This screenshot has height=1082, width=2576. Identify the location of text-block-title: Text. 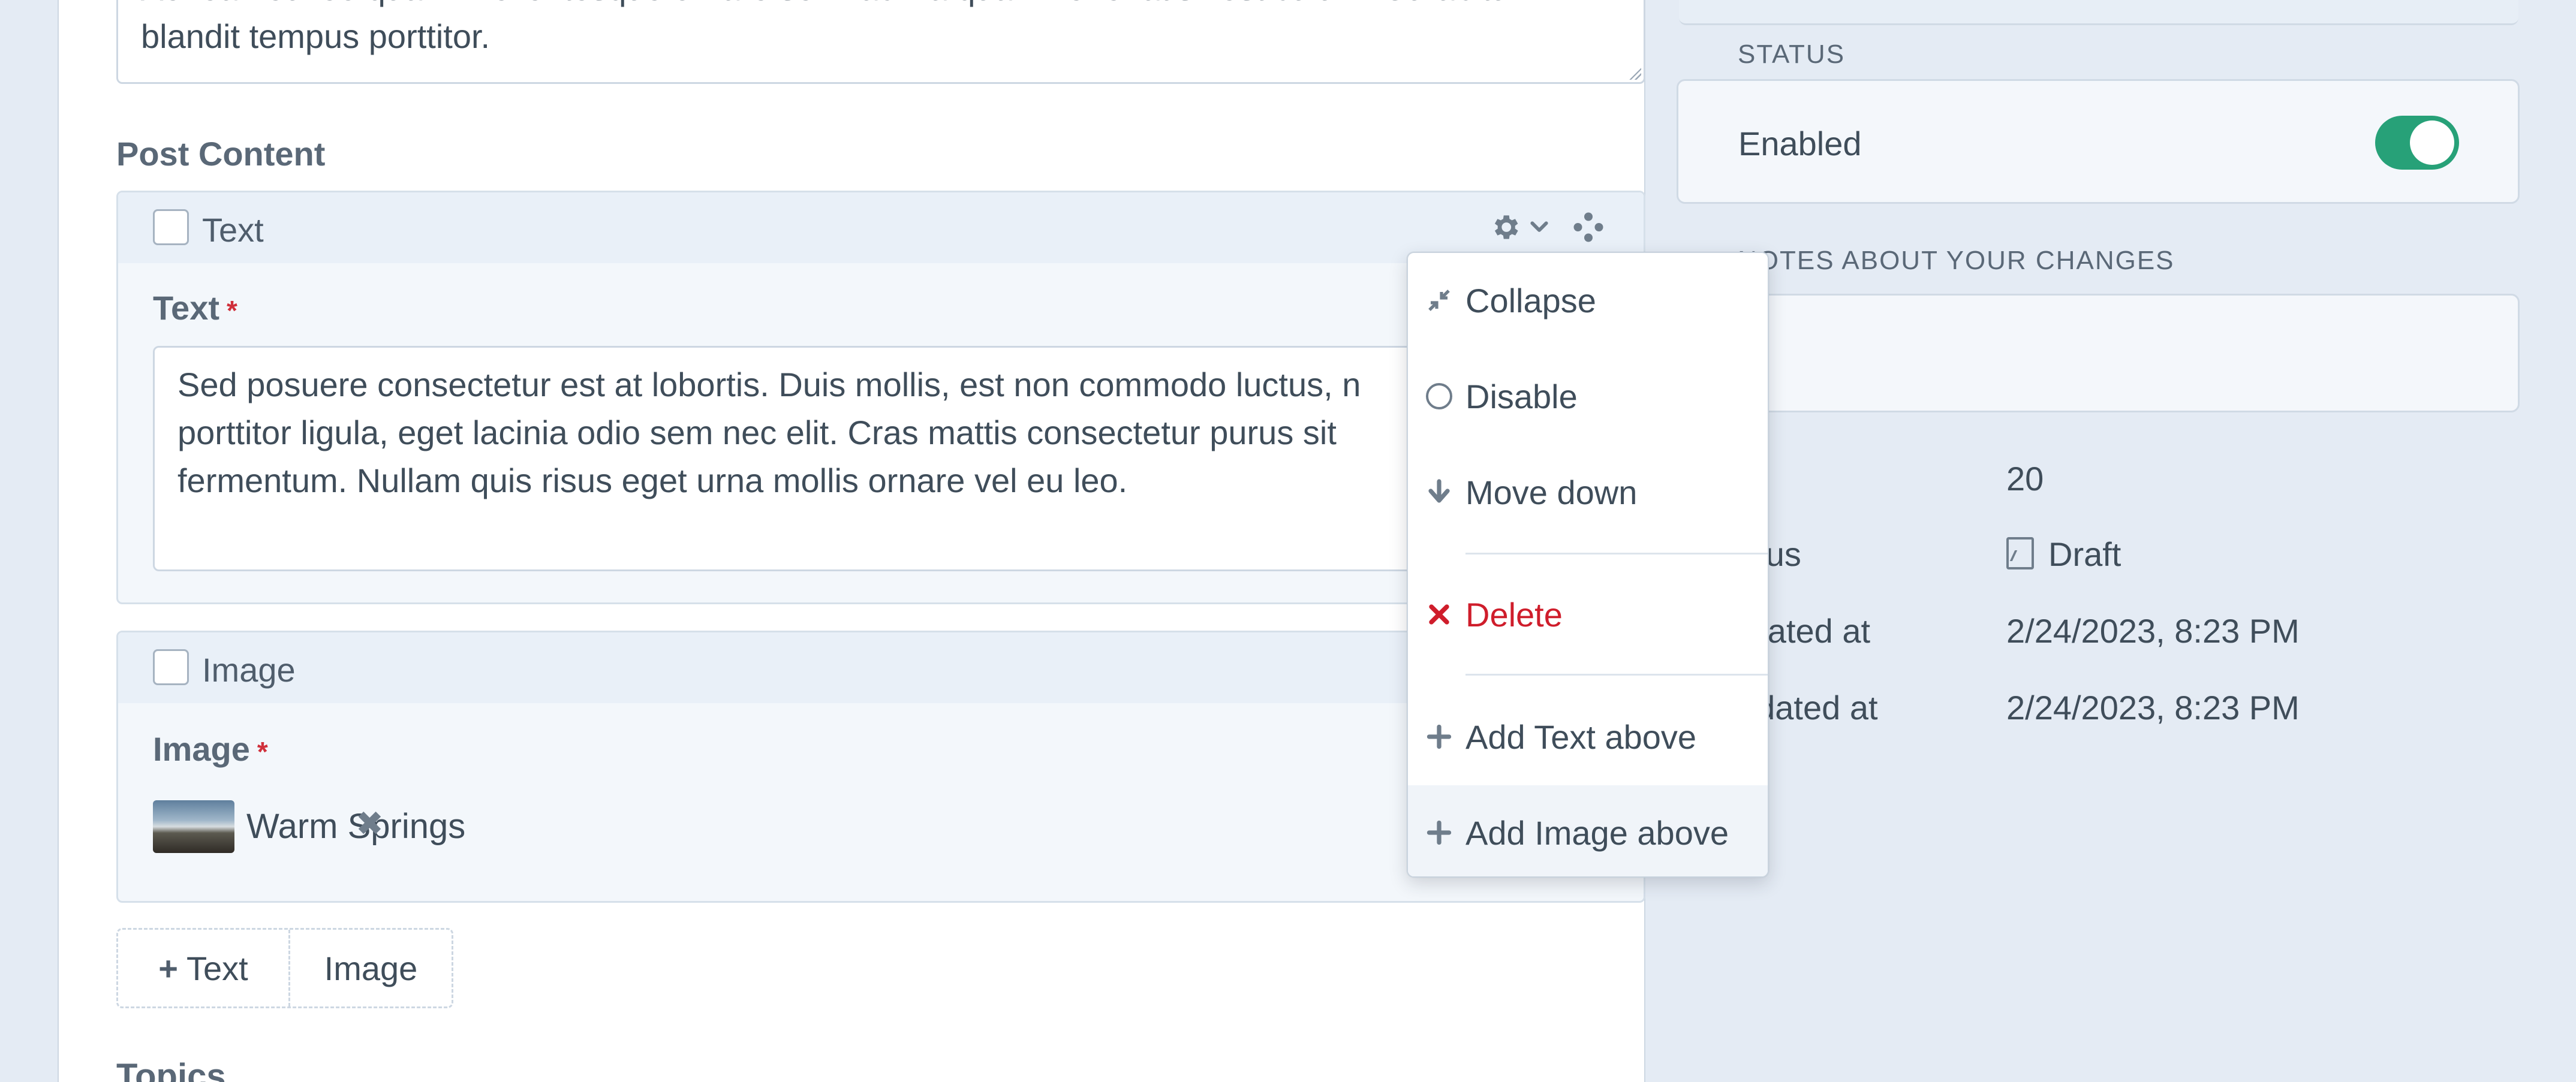
(233, 230).